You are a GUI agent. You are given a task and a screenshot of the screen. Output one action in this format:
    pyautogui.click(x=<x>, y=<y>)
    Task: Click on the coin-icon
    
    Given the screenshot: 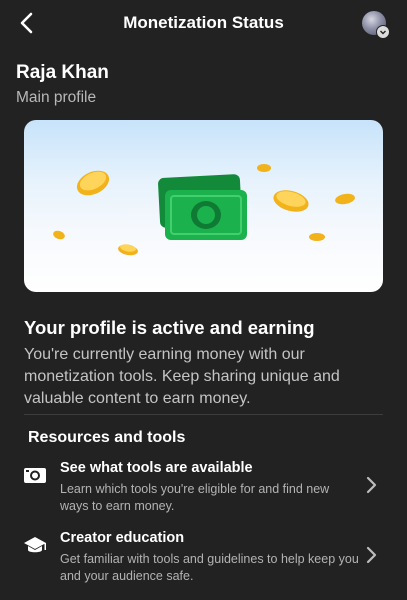 What is the action you would take?
    pyautogui.click(x=93, y=183)
    